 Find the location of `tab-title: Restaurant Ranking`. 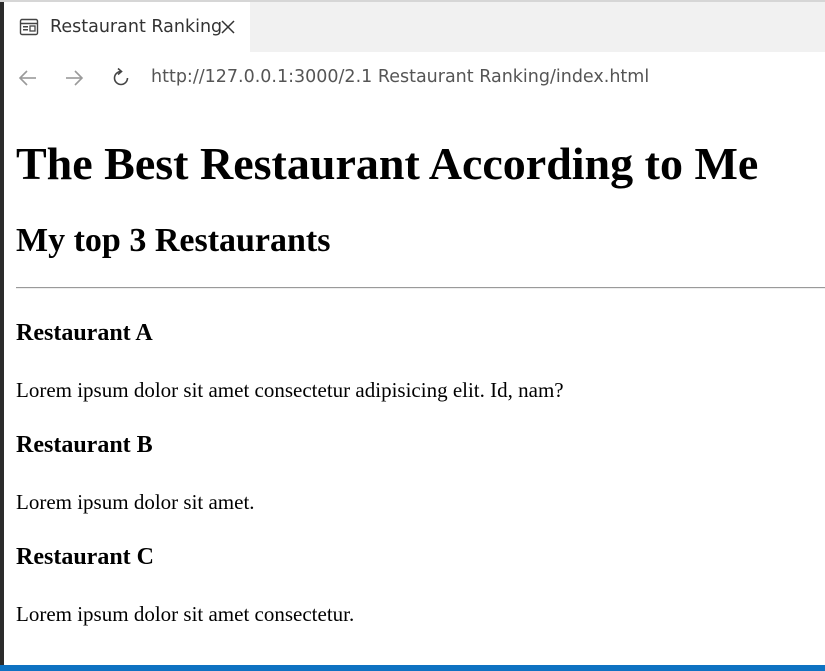

tab-title: Restaurant Ranking is located at coordinates (136, 27).